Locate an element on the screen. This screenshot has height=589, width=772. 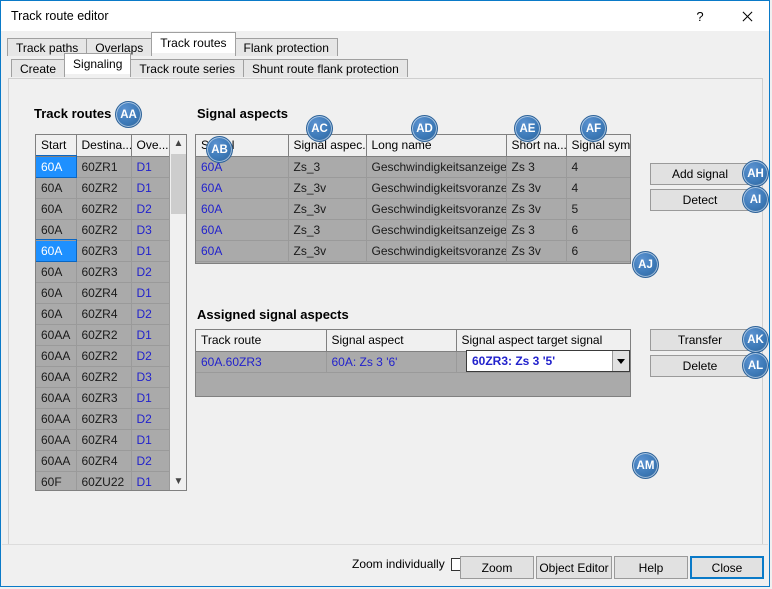
scroll-up-icon: ▲ is located at coordinates (178, 143).